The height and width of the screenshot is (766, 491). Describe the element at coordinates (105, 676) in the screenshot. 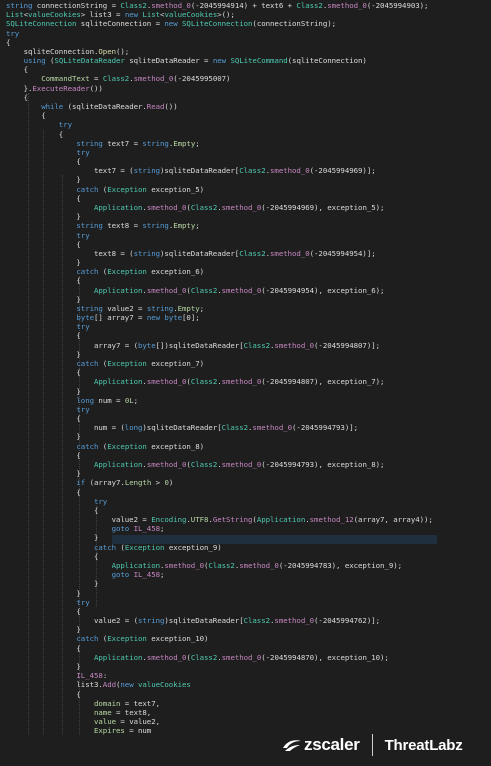

I see `code-token: :` at that location.